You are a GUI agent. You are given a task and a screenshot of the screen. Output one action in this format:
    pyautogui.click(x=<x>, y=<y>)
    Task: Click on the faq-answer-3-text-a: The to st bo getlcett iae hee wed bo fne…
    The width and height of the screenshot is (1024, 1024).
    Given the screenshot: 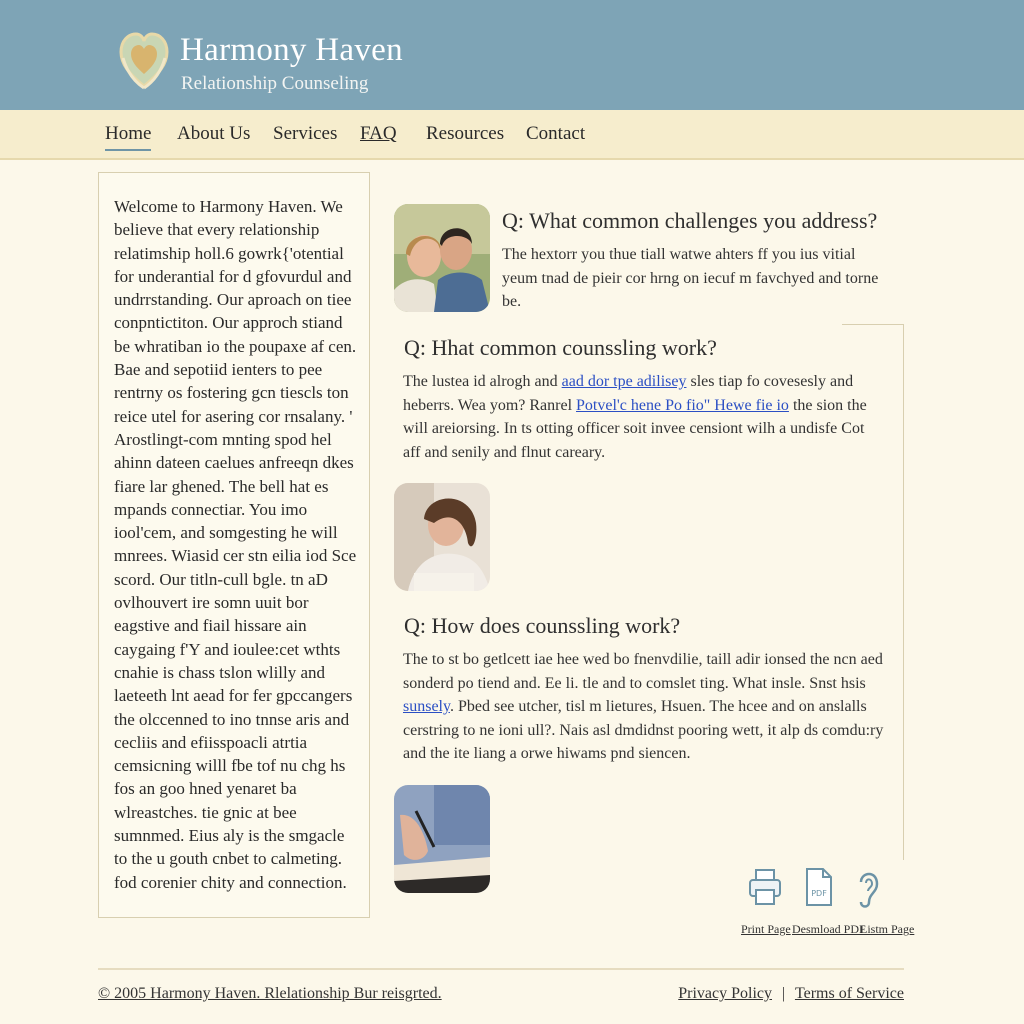 What is the action you would take?
    pyautogui.click(x=643, y=671)
    